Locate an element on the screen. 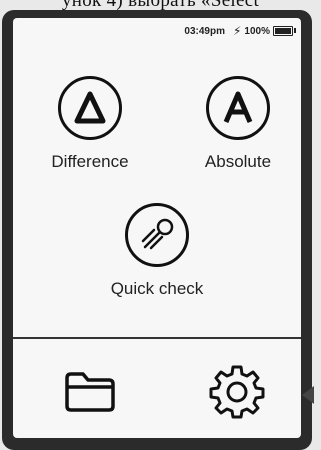 The image size is (321, 450). absolute-mode-button: Absolute is located at coordinates (238, 124).